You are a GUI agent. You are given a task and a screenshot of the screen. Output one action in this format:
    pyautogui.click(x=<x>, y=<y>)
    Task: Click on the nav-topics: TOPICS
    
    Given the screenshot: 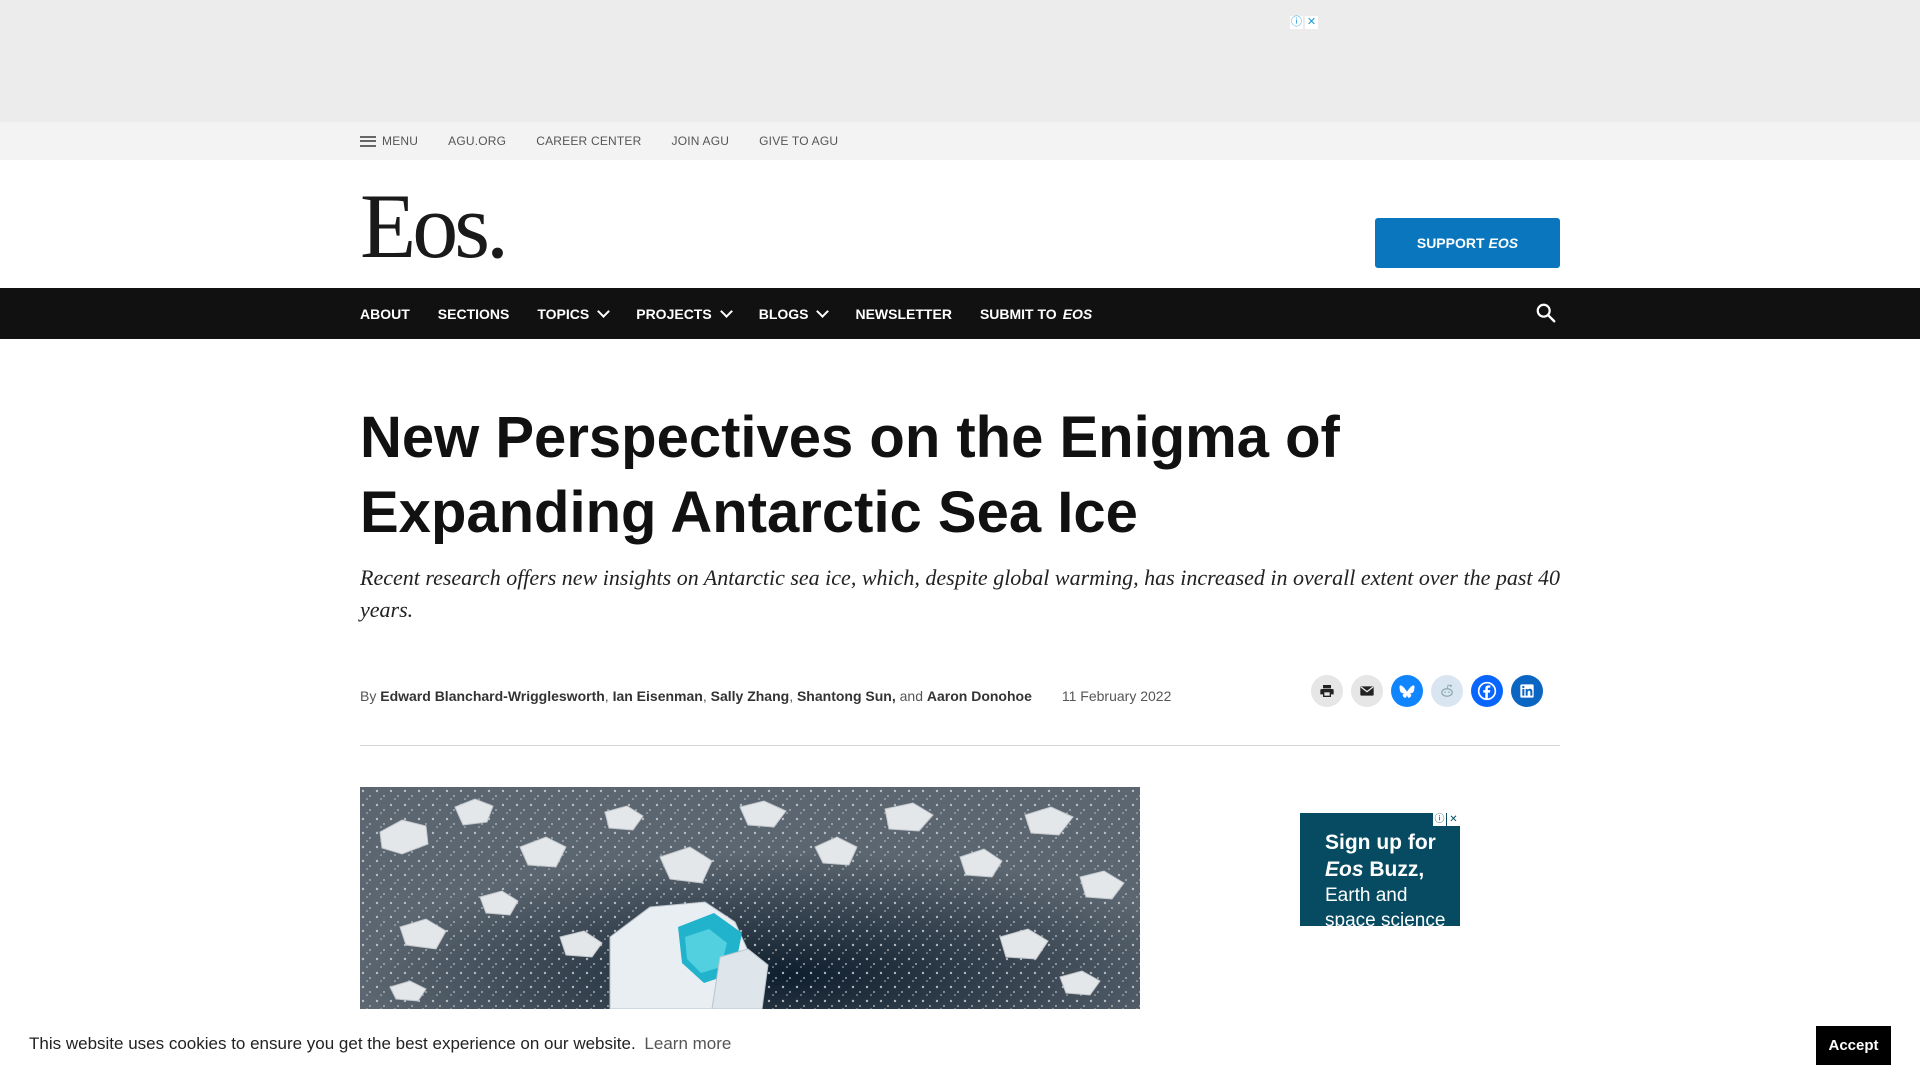 What is the action you would take?
    pyautogui.click(x=574, y=313)
    